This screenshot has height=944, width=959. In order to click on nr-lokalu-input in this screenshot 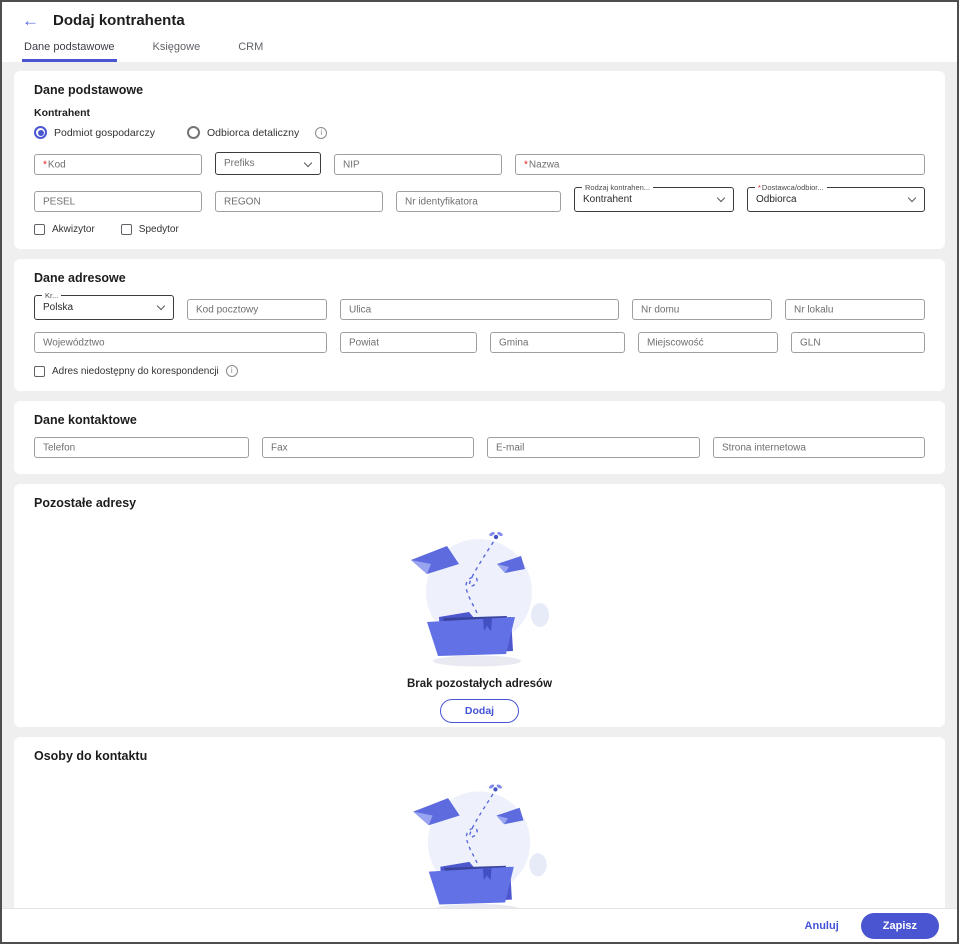, I will do `click(855, 310)`.